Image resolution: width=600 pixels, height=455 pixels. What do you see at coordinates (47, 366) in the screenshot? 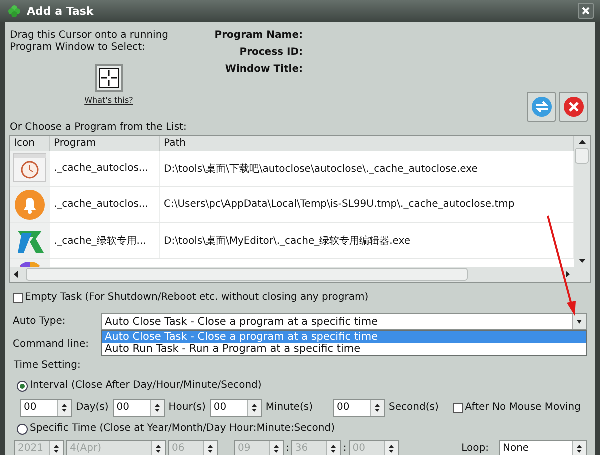
I see `section-label: Time Setting:` at bounding box center [47, 366].